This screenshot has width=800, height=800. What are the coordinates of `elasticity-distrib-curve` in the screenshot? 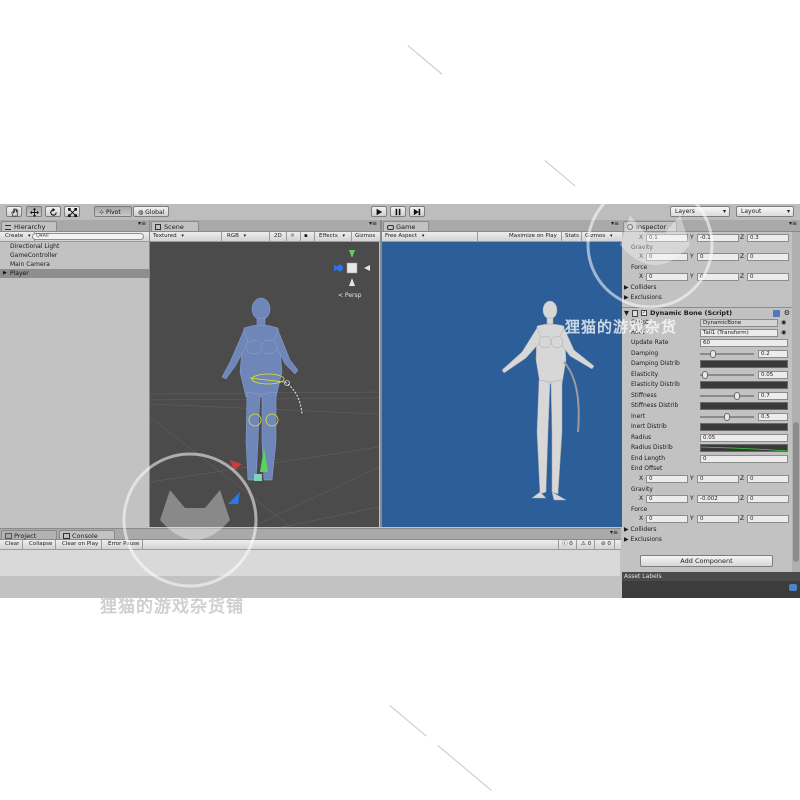 It's located at (744, 385).